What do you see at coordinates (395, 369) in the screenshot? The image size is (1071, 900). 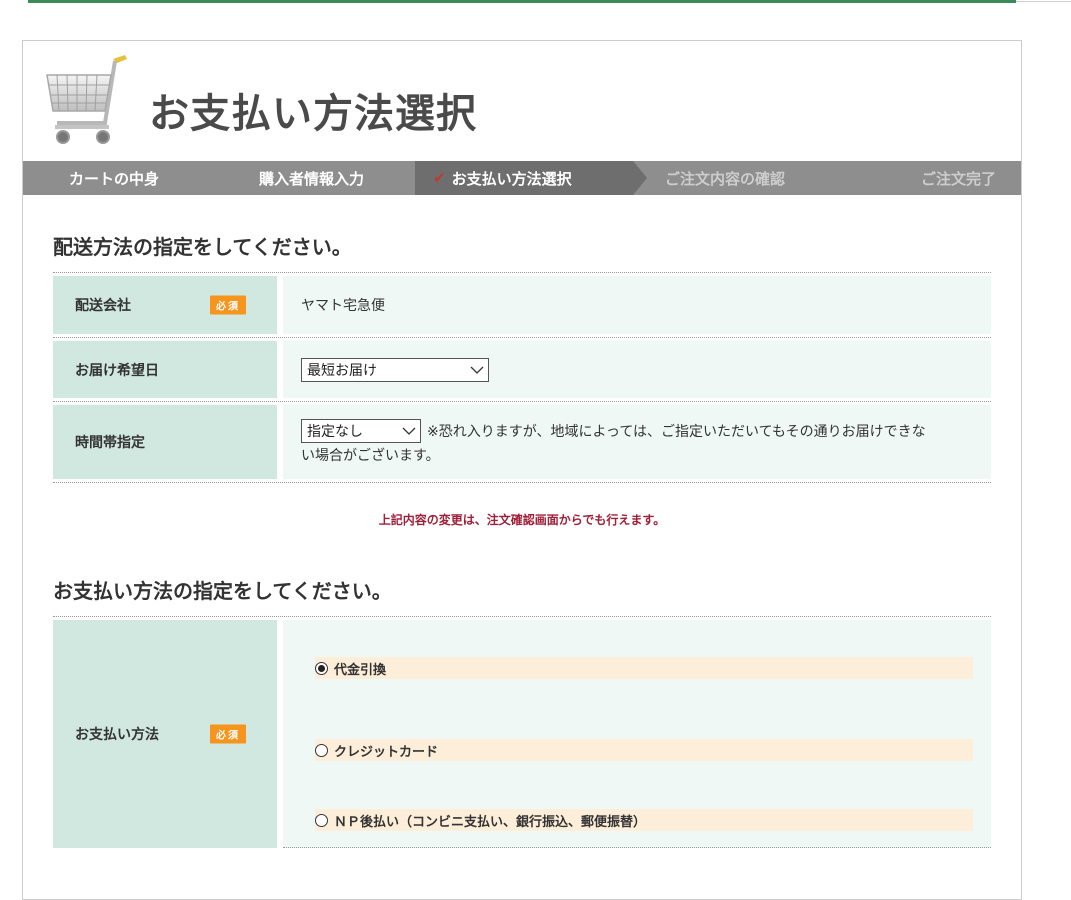 I see `delivery-date-select: 最短お届け` at bounding box center [395, 369].